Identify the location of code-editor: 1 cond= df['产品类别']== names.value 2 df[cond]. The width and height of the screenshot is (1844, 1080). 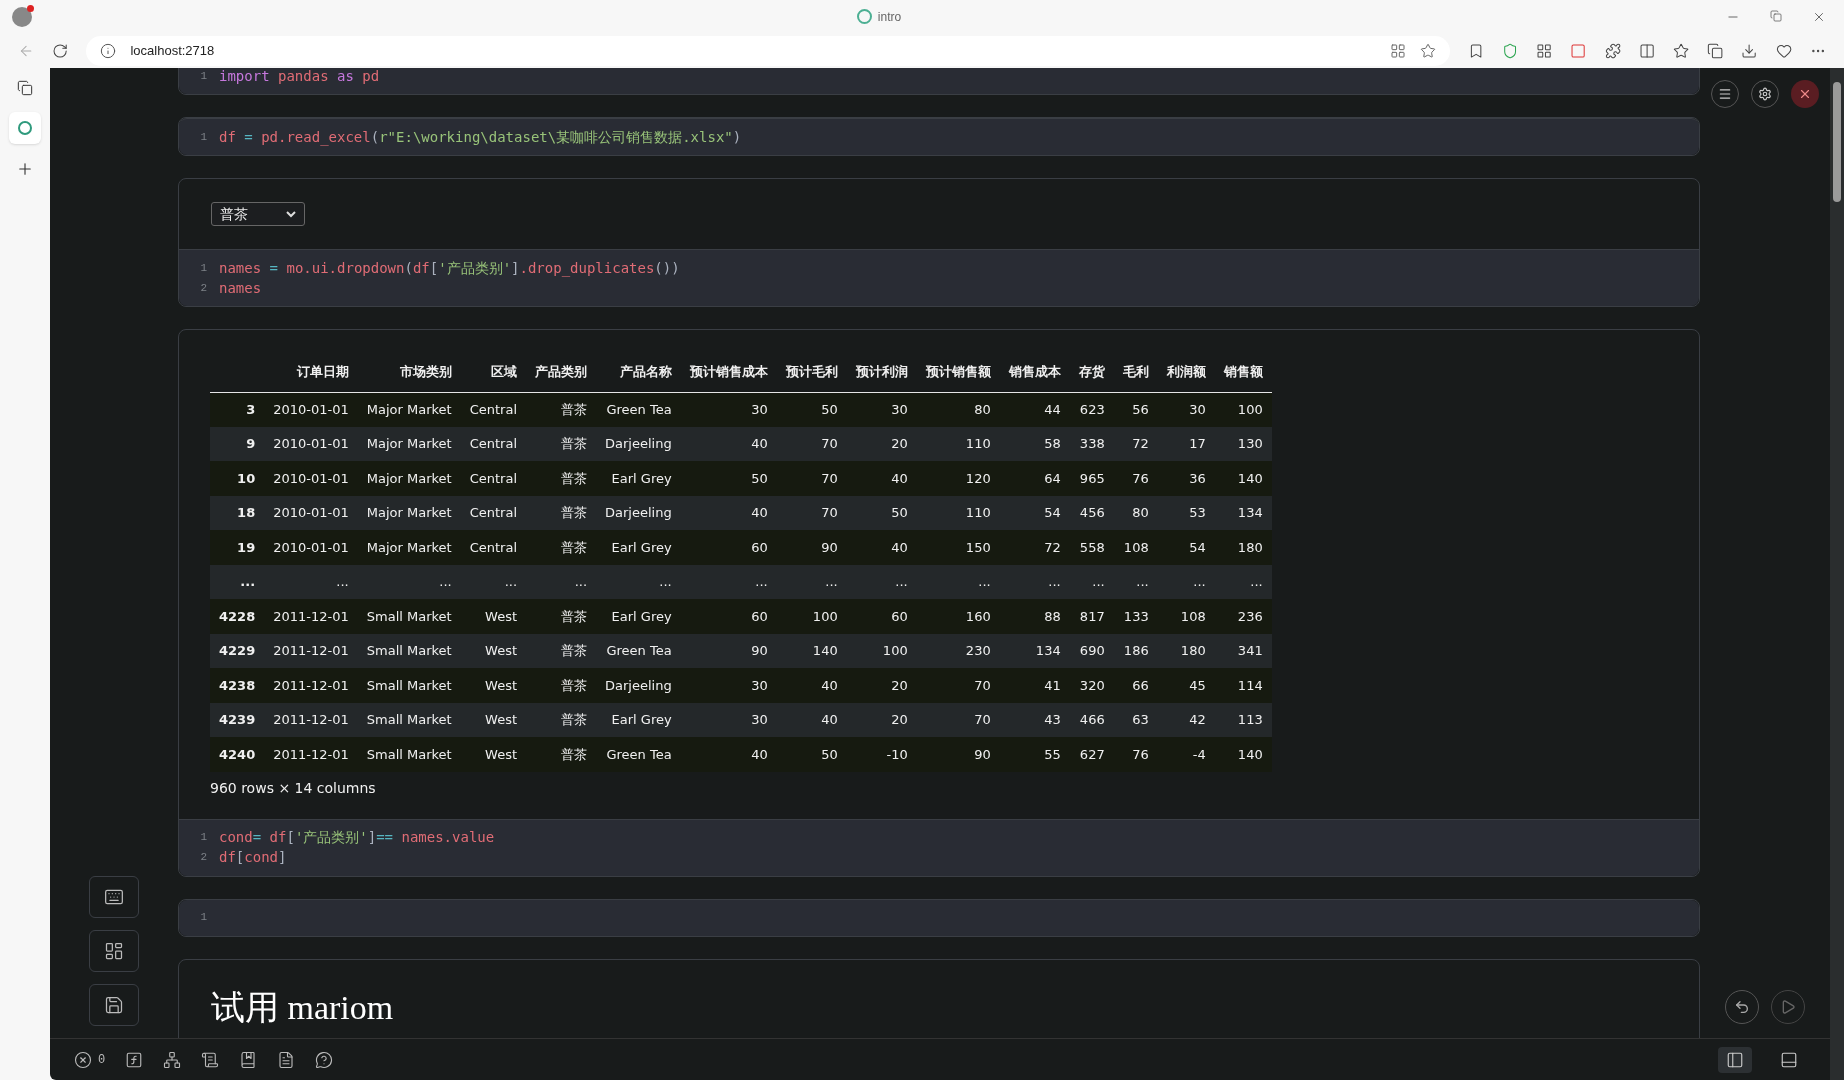
(939, 847).